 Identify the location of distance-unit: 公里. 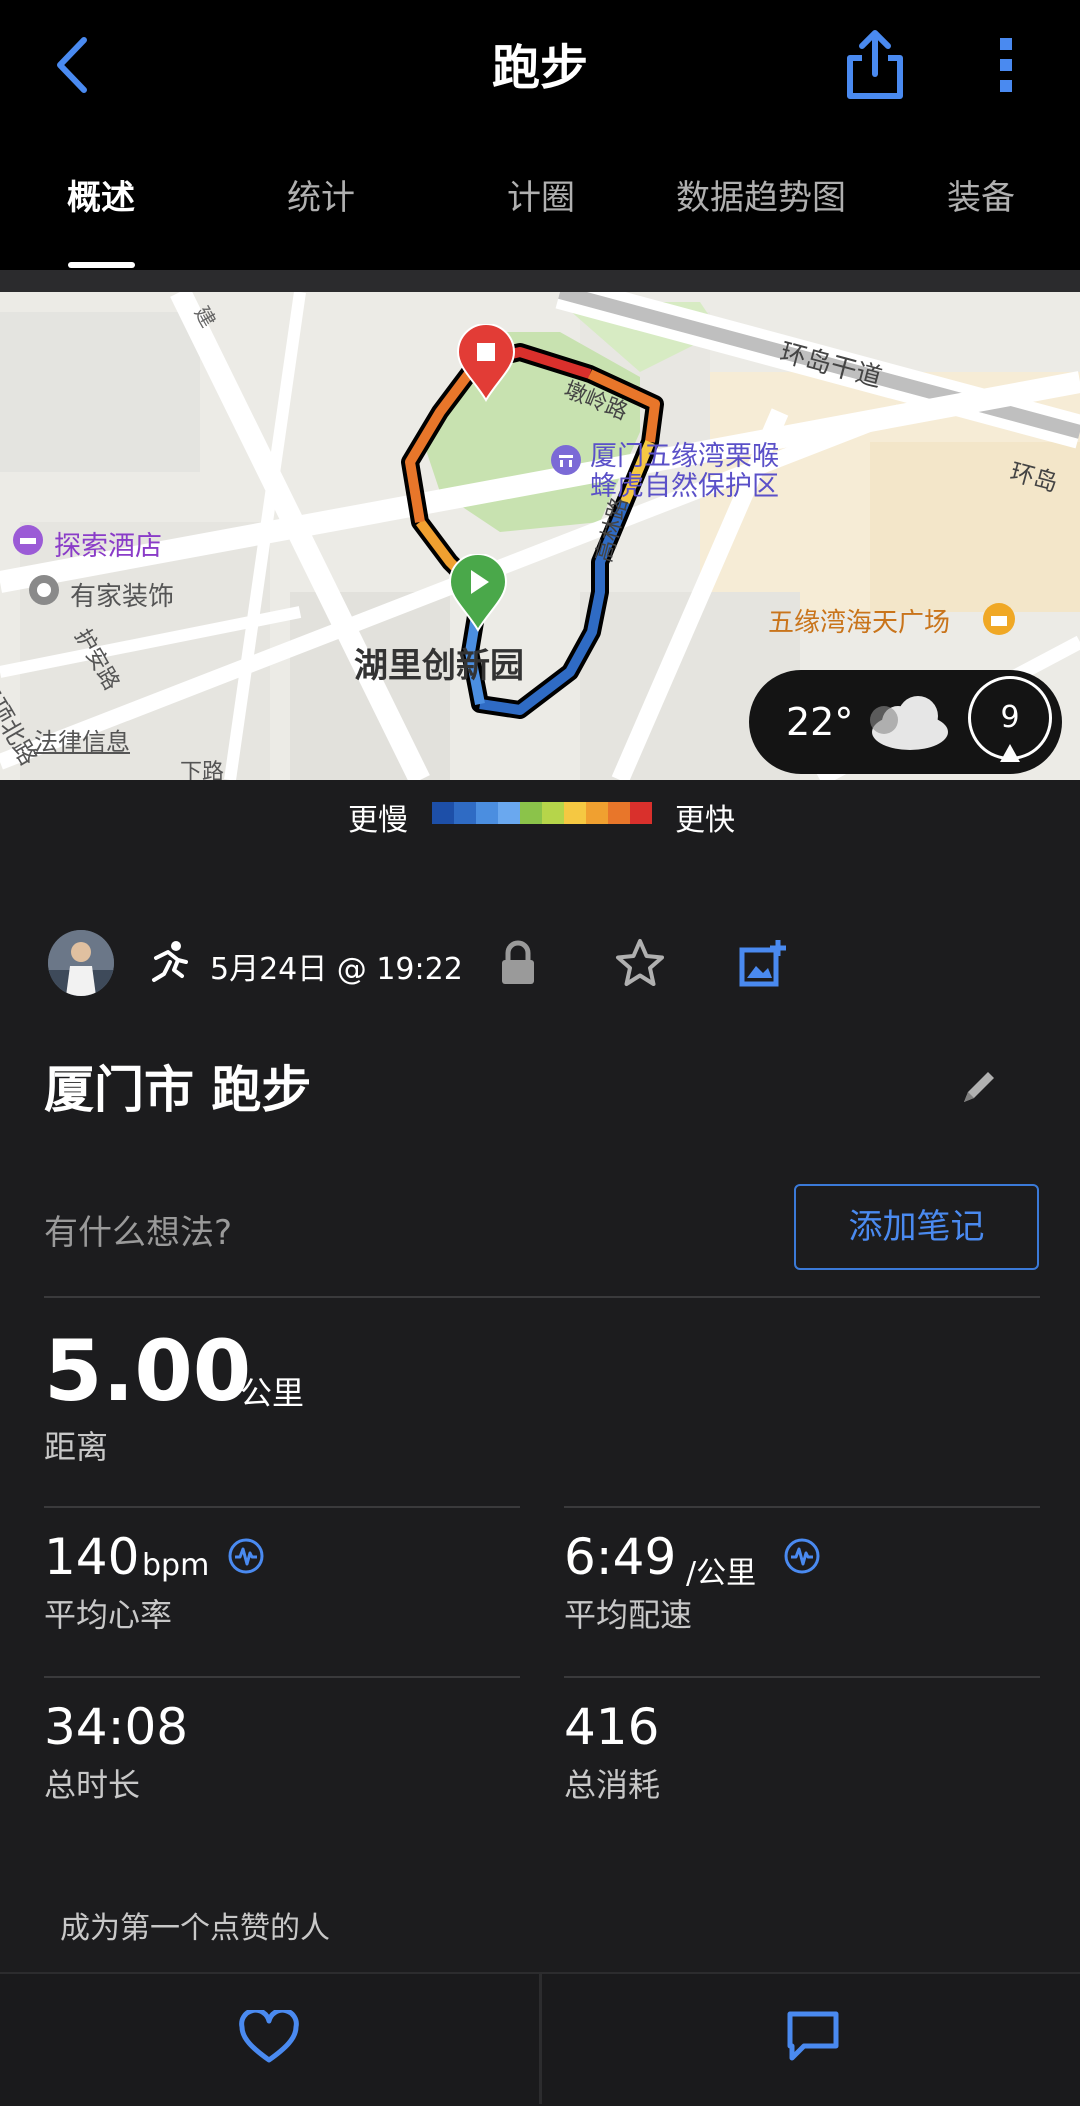
(272, 1393).